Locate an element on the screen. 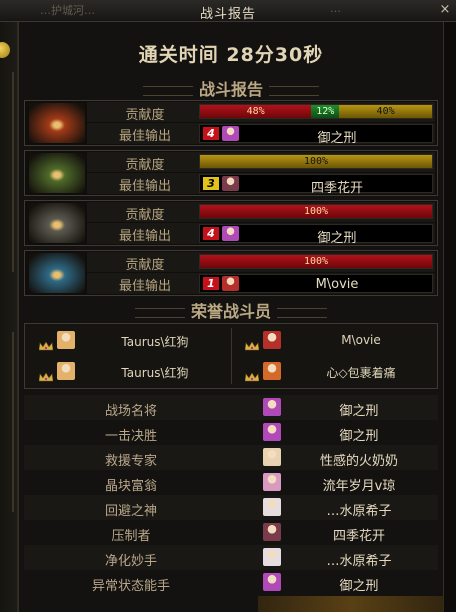 The image size is (456, 612). honor-member-name: 心◇包裹着痛 is located at coordinates (361, 373).